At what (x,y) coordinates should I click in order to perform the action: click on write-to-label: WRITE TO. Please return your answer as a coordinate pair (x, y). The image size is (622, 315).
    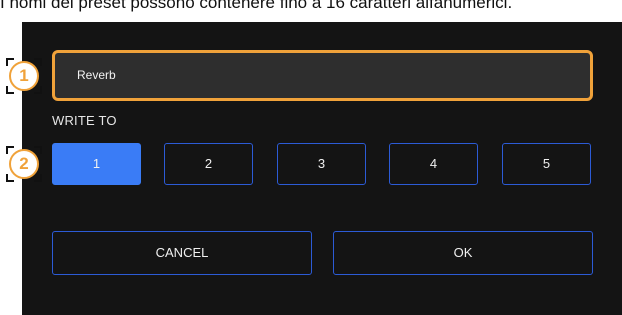
    Looking at the image, I should click on (84, 120).